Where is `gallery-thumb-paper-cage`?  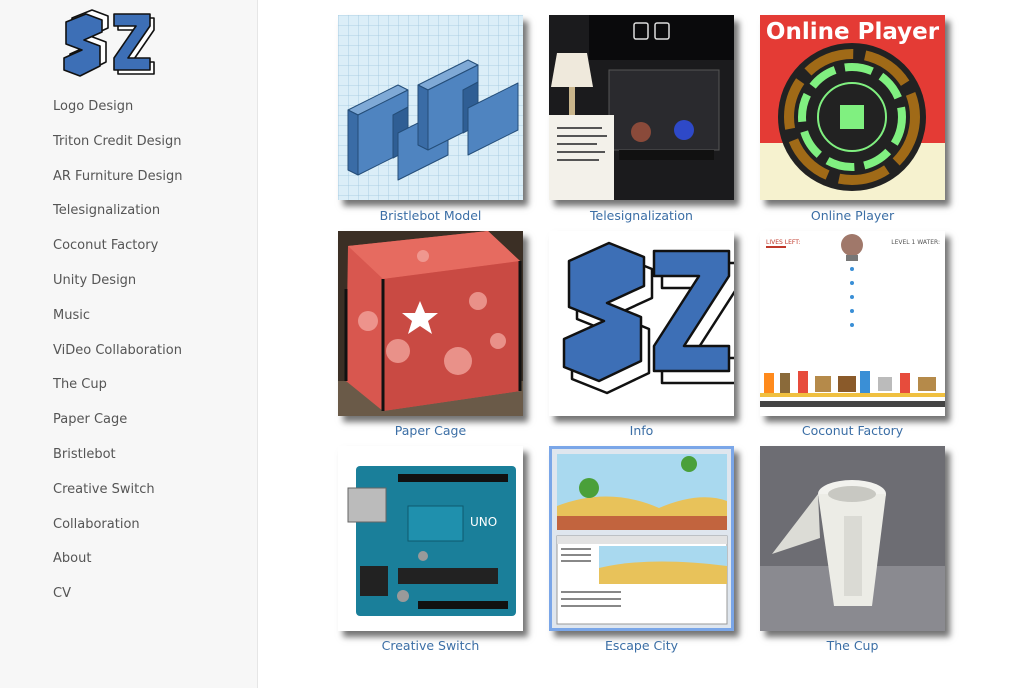 gallery-thumb-paper-cage is located at coordinates (430, 323).